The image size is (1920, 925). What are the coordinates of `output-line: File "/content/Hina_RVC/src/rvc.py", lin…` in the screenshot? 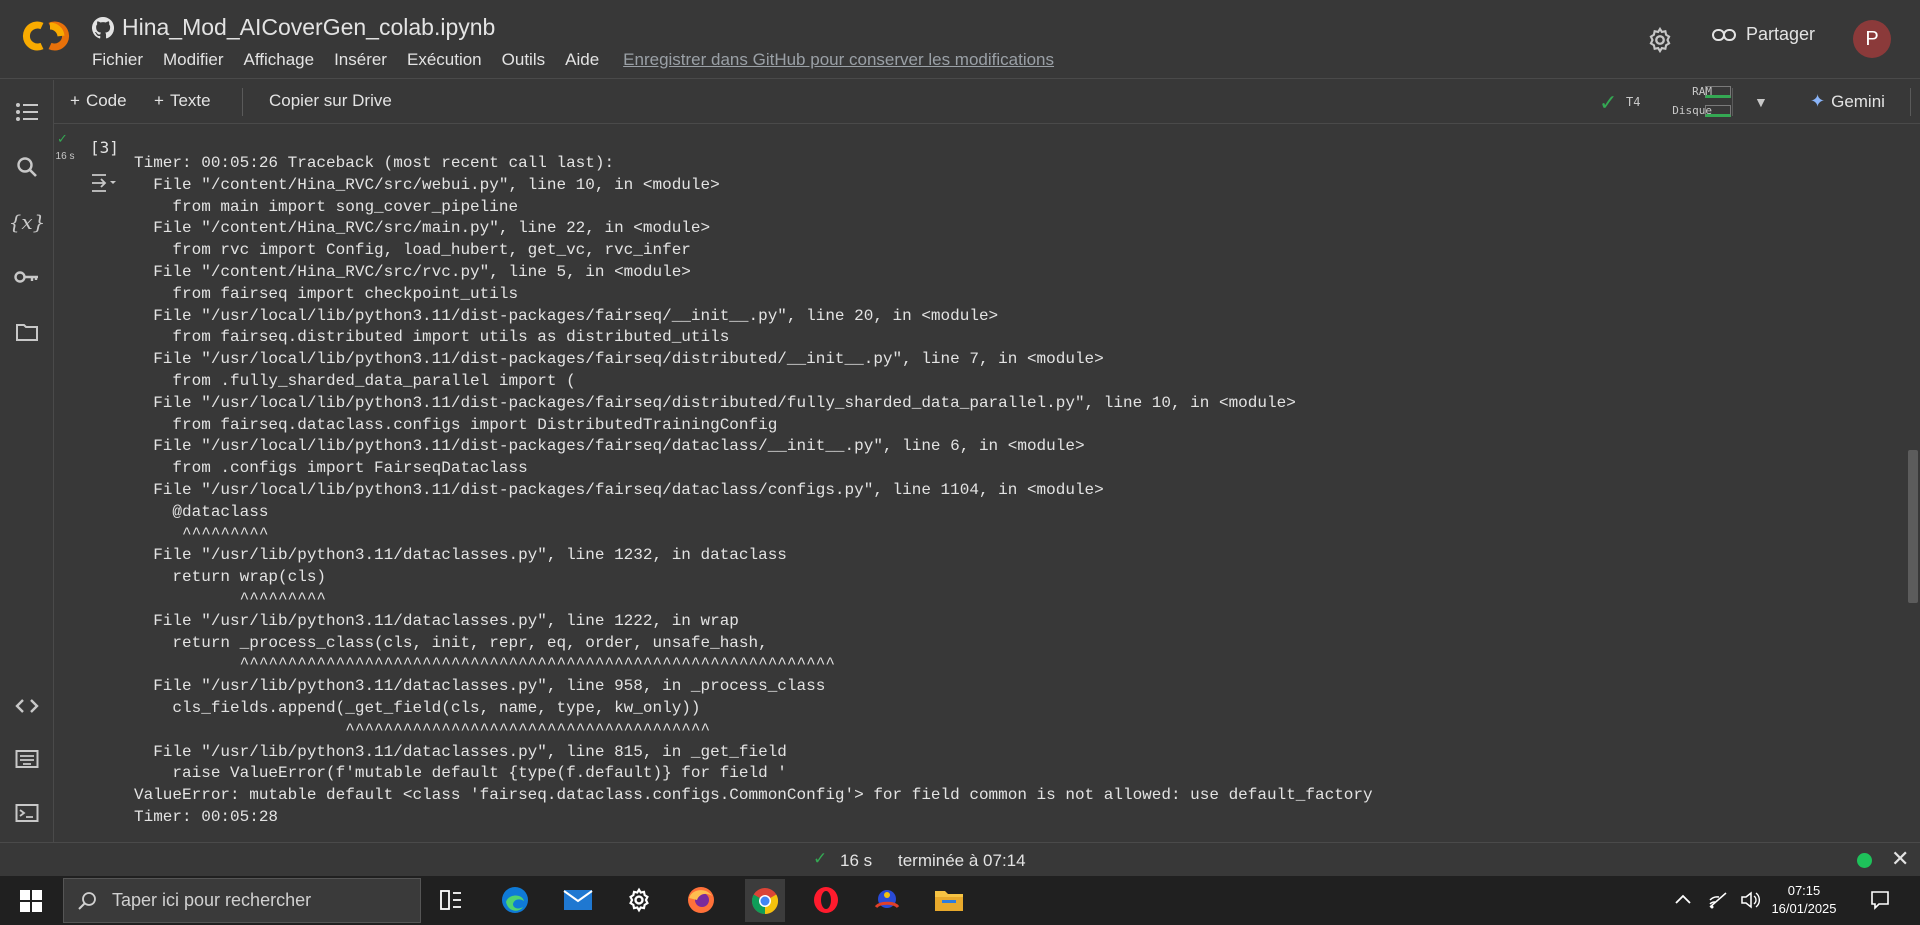 It's located at (412, 271).